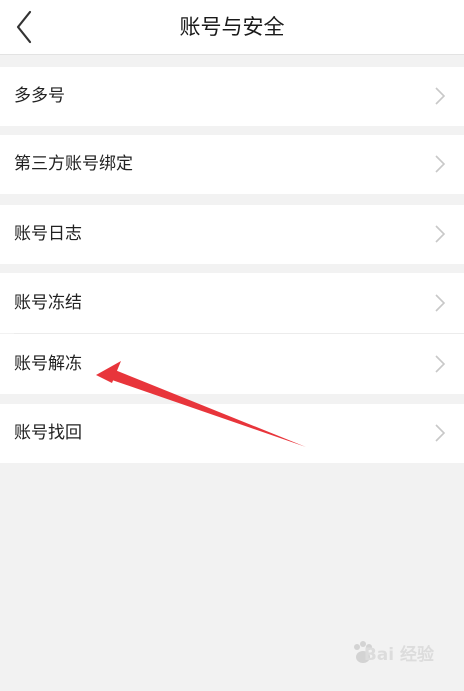 The image size is (464, 691). What do you see at coordinates (48, 364) in the screenshot?
I see `menu-item-label: 账号解冻` at bounding box center [48, 364].